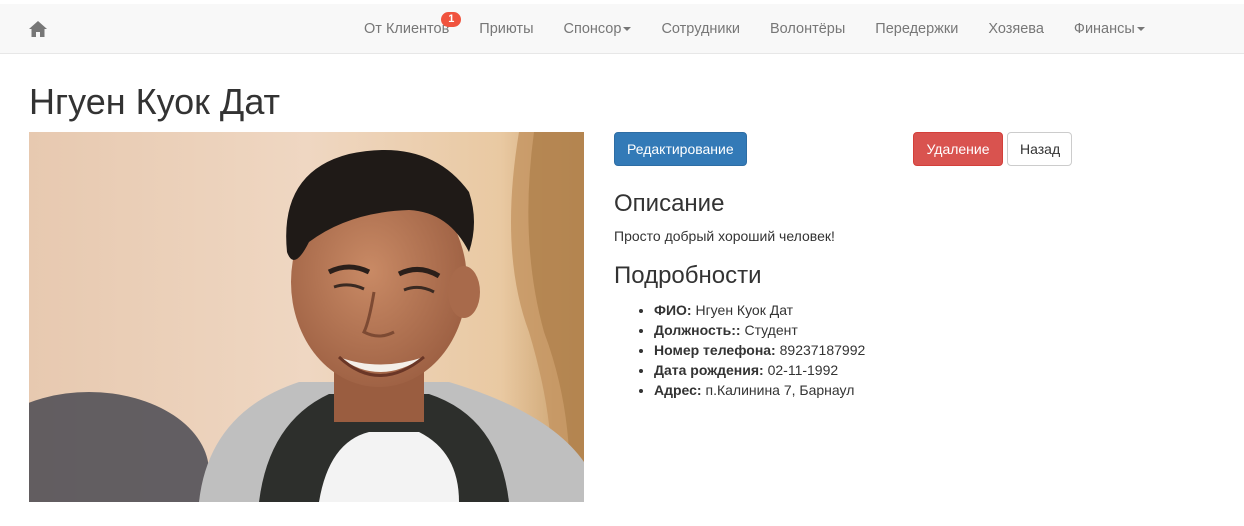  I want to click on nav-item-label: Передержки, so click(917, 29).